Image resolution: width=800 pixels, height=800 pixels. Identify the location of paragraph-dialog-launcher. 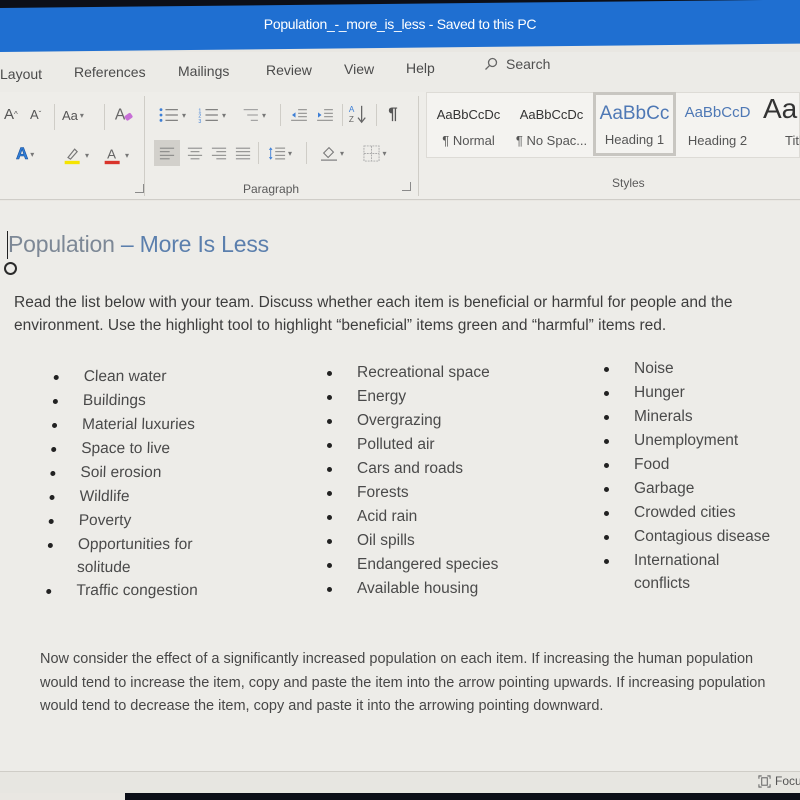
(406, 186).